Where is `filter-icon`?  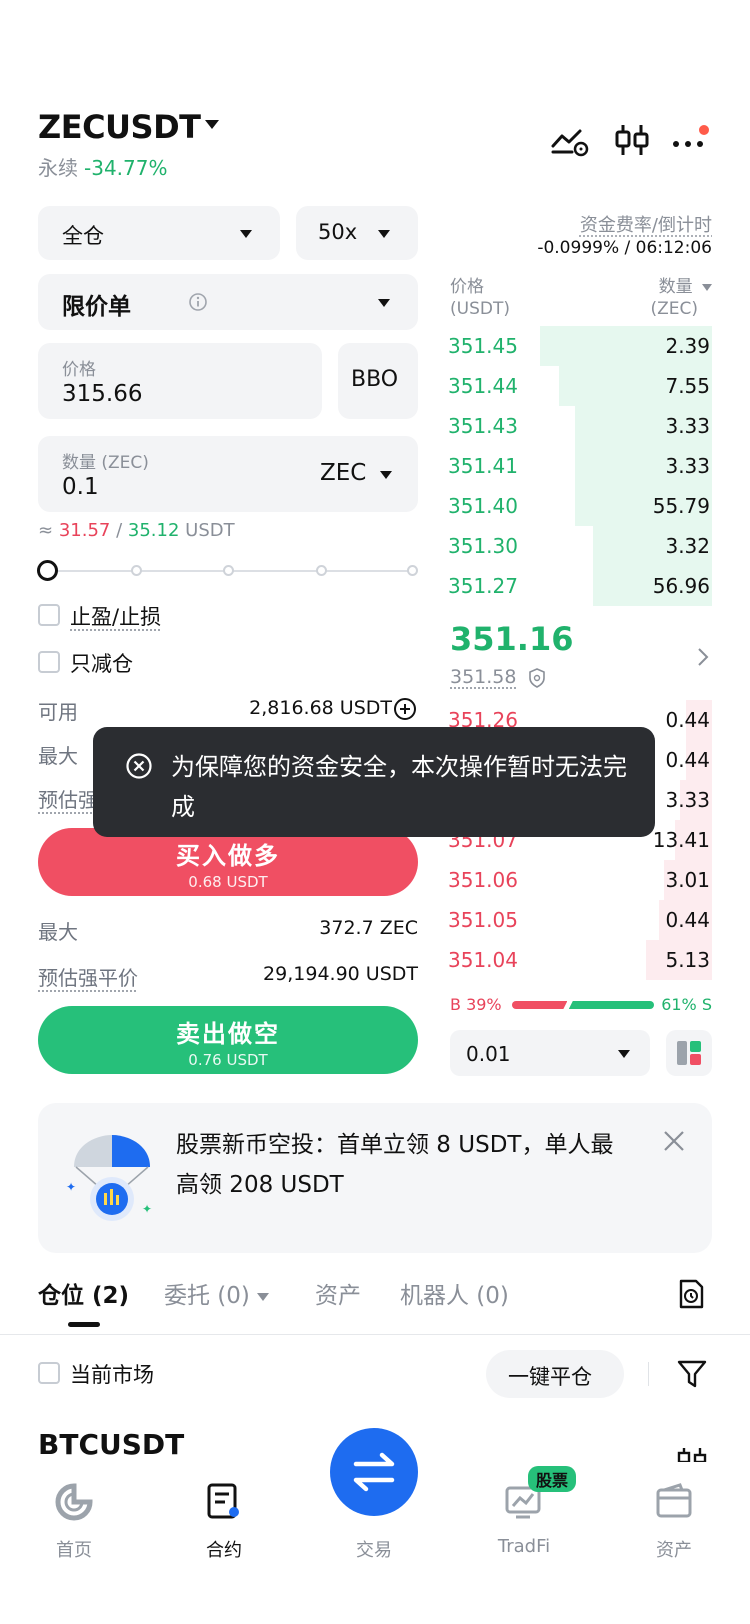 filter-icon is located at coordinates (692, 1374).